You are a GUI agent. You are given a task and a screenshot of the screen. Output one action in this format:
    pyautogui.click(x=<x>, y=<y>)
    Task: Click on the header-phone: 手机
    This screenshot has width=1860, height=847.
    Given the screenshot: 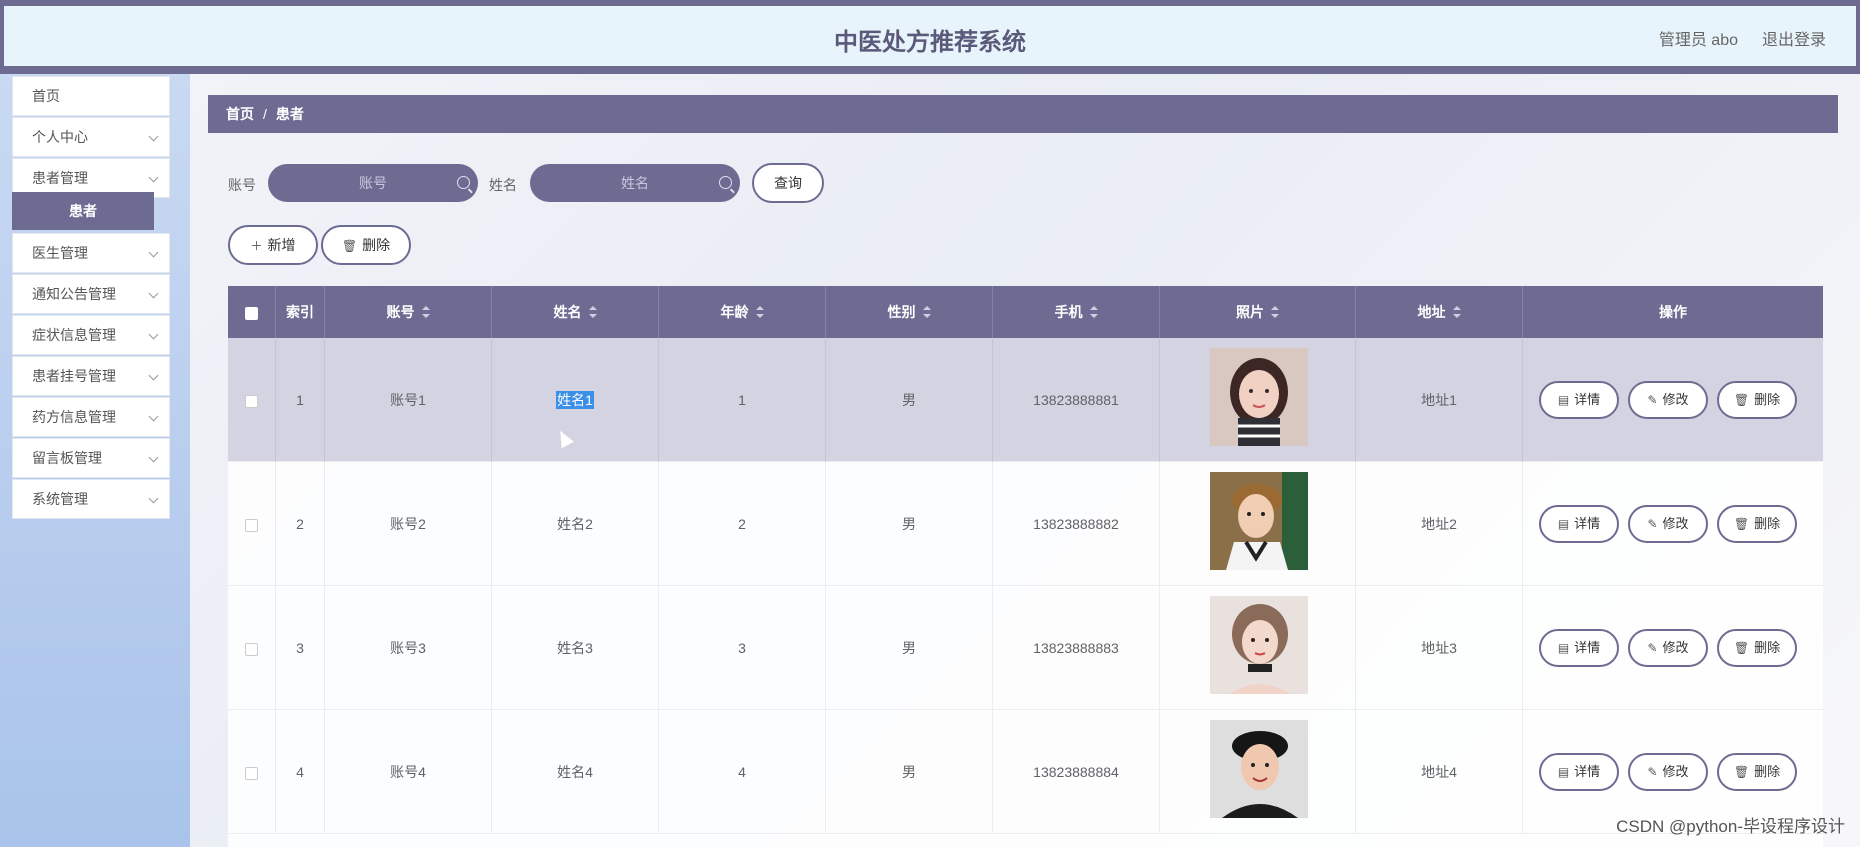 What is the action you would take?
    pyautogui.click(x=1076, y=312)
    